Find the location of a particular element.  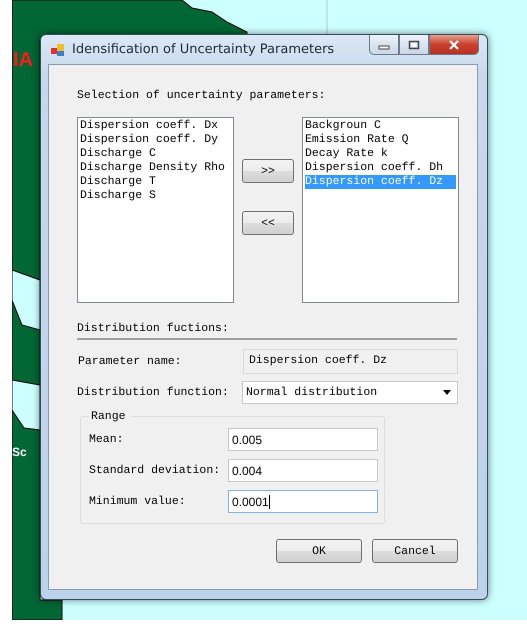

add-button: >> is located at coordinates (268, 171).